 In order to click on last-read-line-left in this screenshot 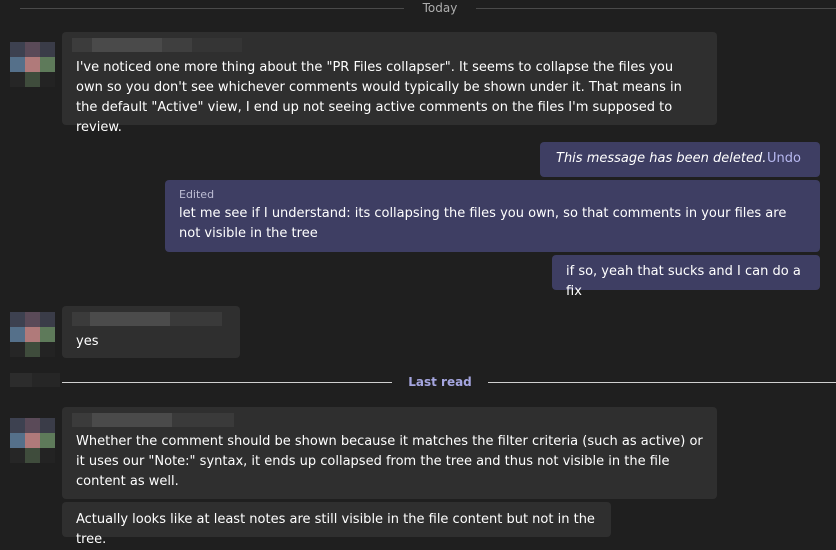, I will do `click(227, 382)`.